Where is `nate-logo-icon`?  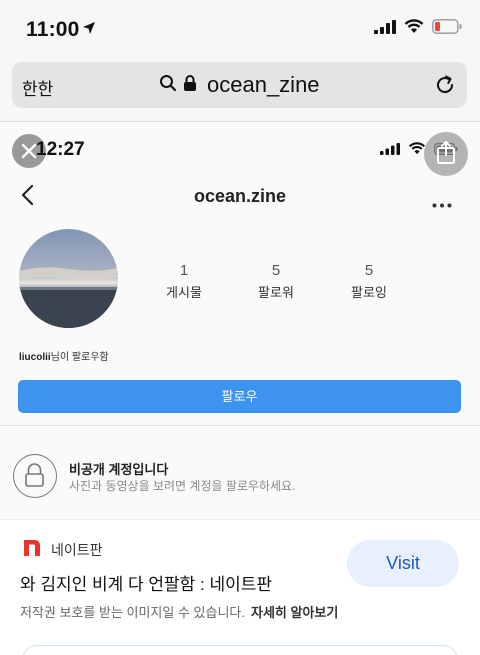 nate-logo-icon is located at coordinates (32, 549).